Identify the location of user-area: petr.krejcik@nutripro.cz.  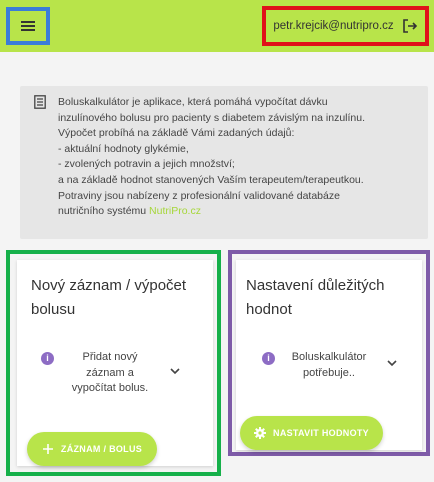
(345, 26).